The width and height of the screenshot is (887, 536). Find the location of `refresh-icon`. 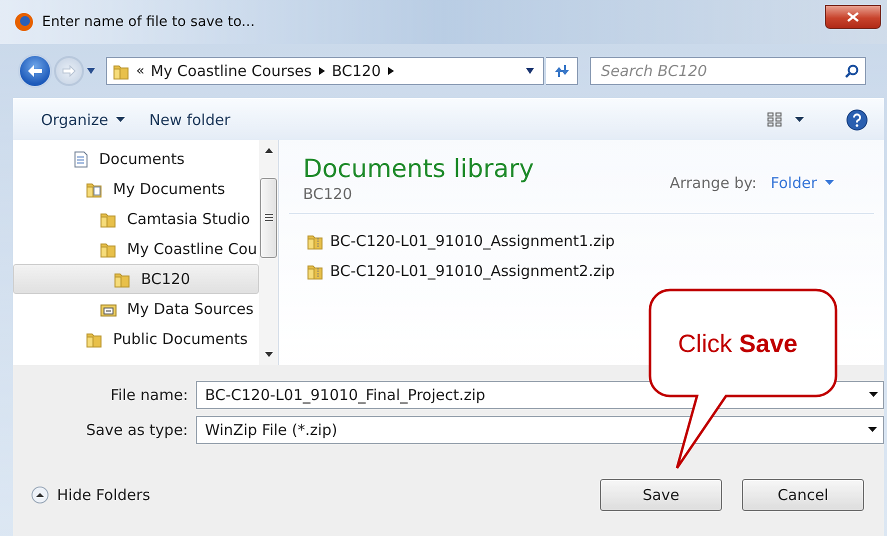

refresh-icon is located at coordinates (561, 71).